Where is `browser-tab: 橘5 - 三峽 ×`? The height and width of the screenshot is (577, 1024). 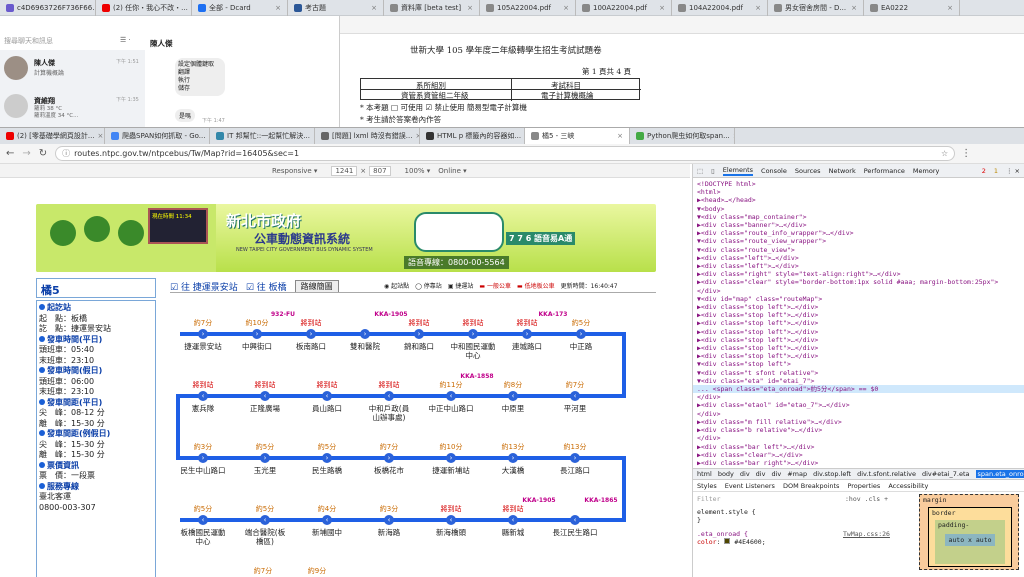
browser-tab: 橘5 - 三峽 × is located at coordinates (577, 136).